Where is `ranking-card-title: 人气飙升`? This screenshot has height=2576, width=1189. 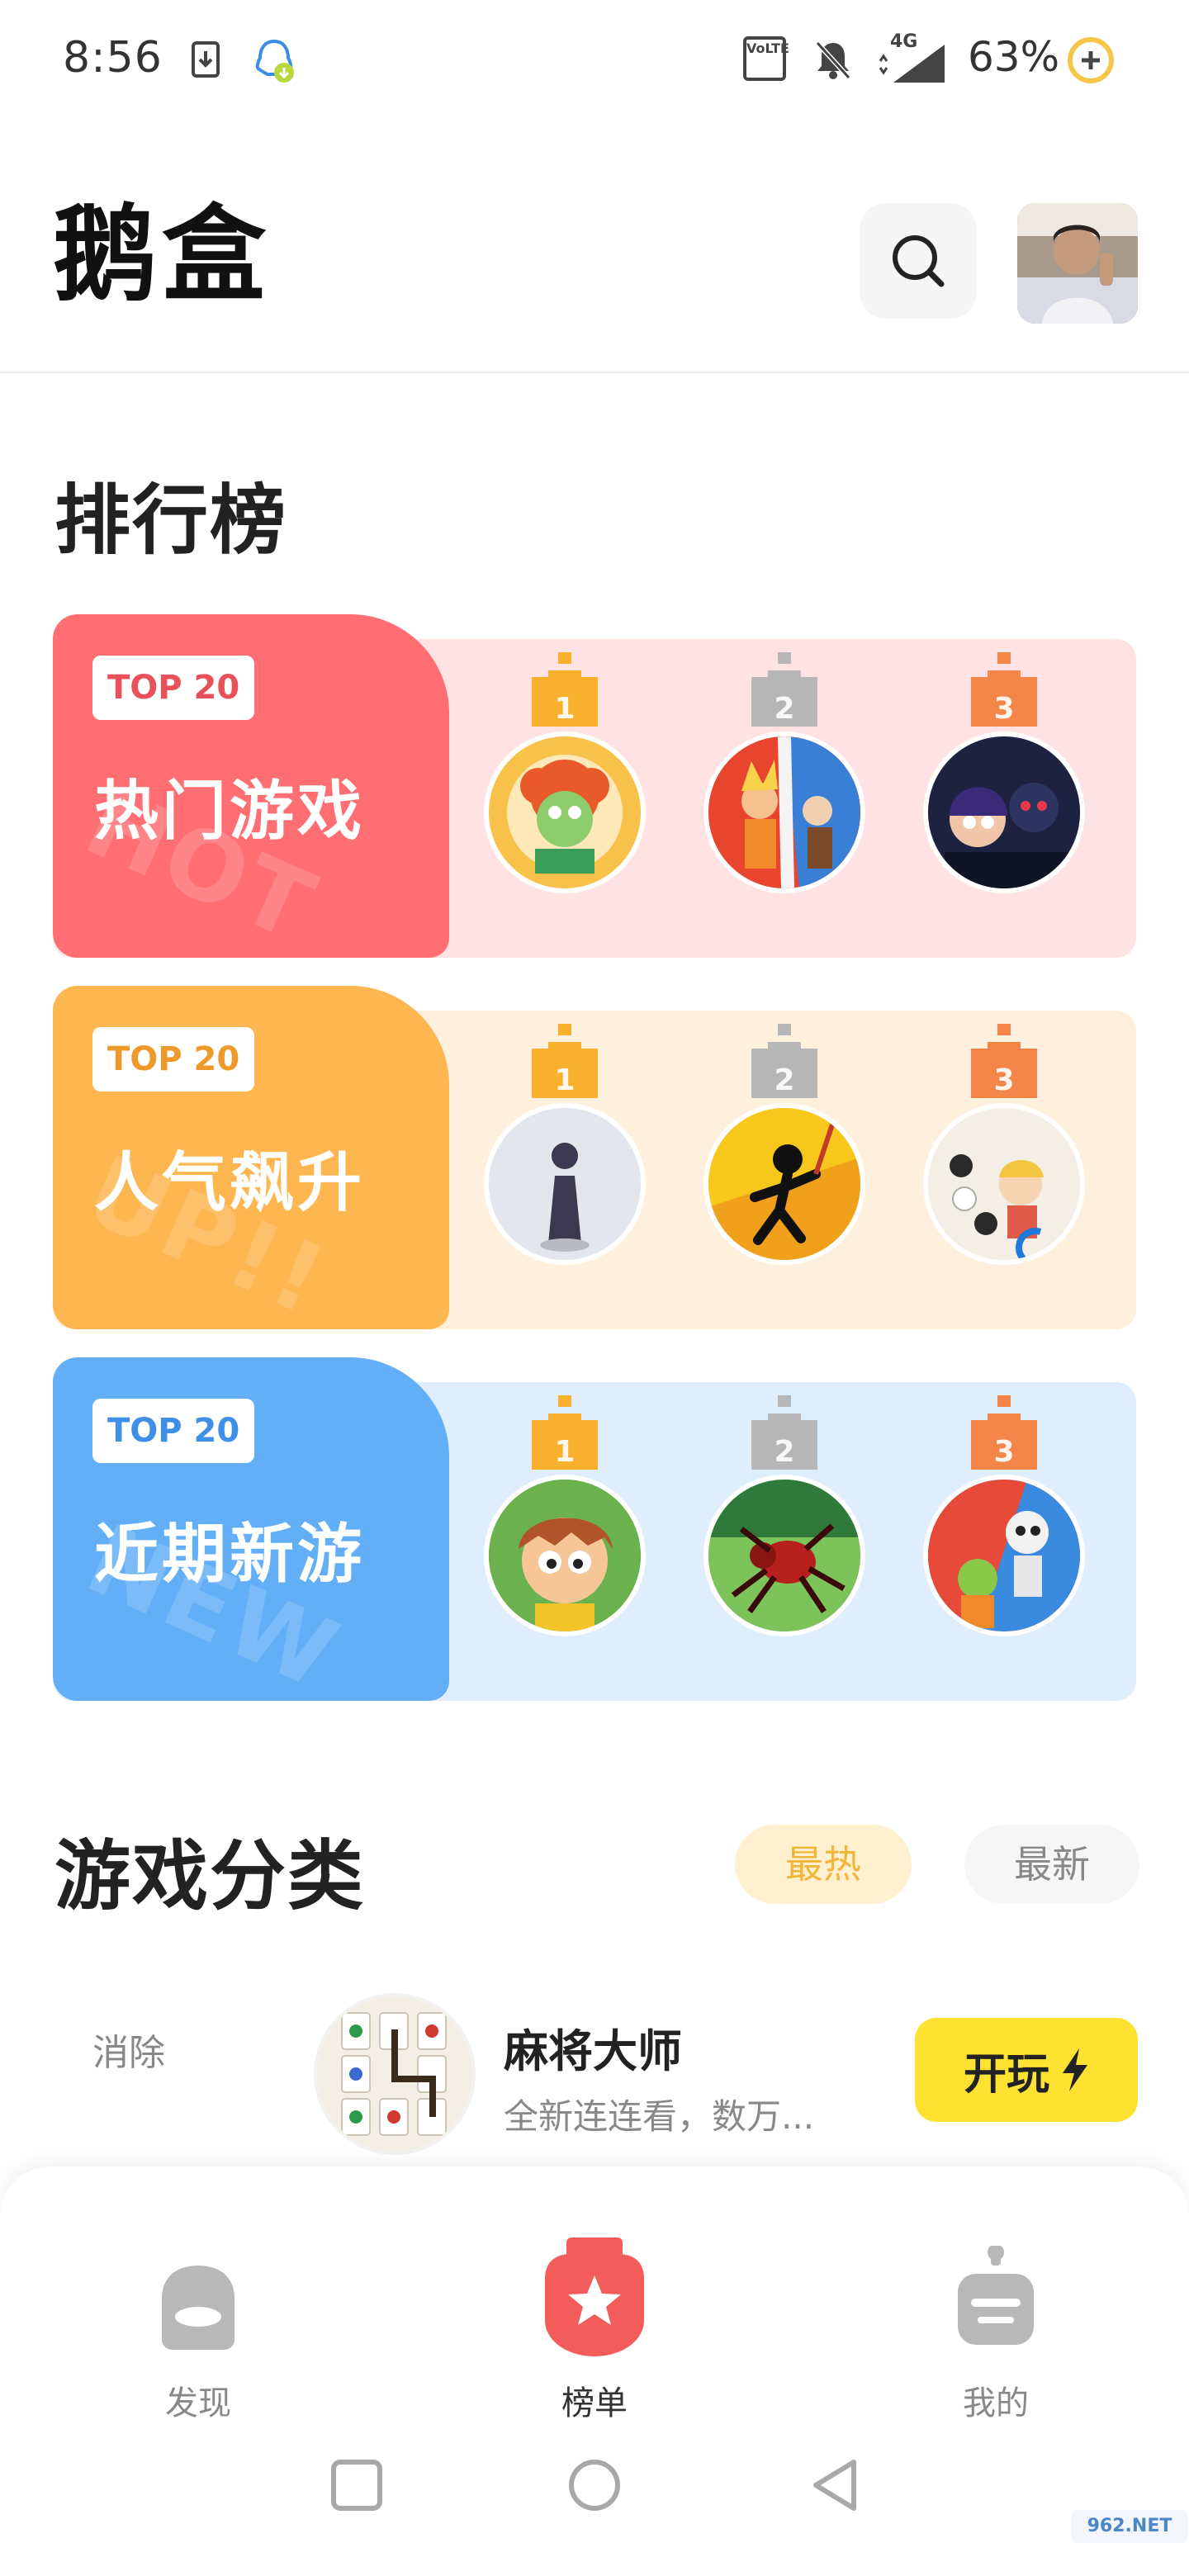
ranking-card-title: 人气飙升 is located at coordinates (230, 1183).